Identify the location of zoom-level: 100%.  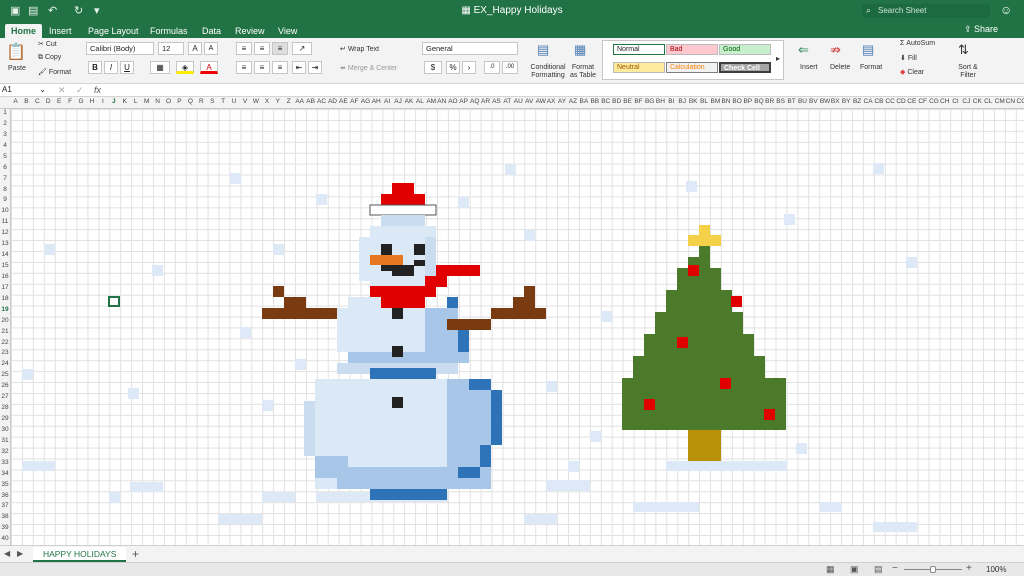
(996, 569).